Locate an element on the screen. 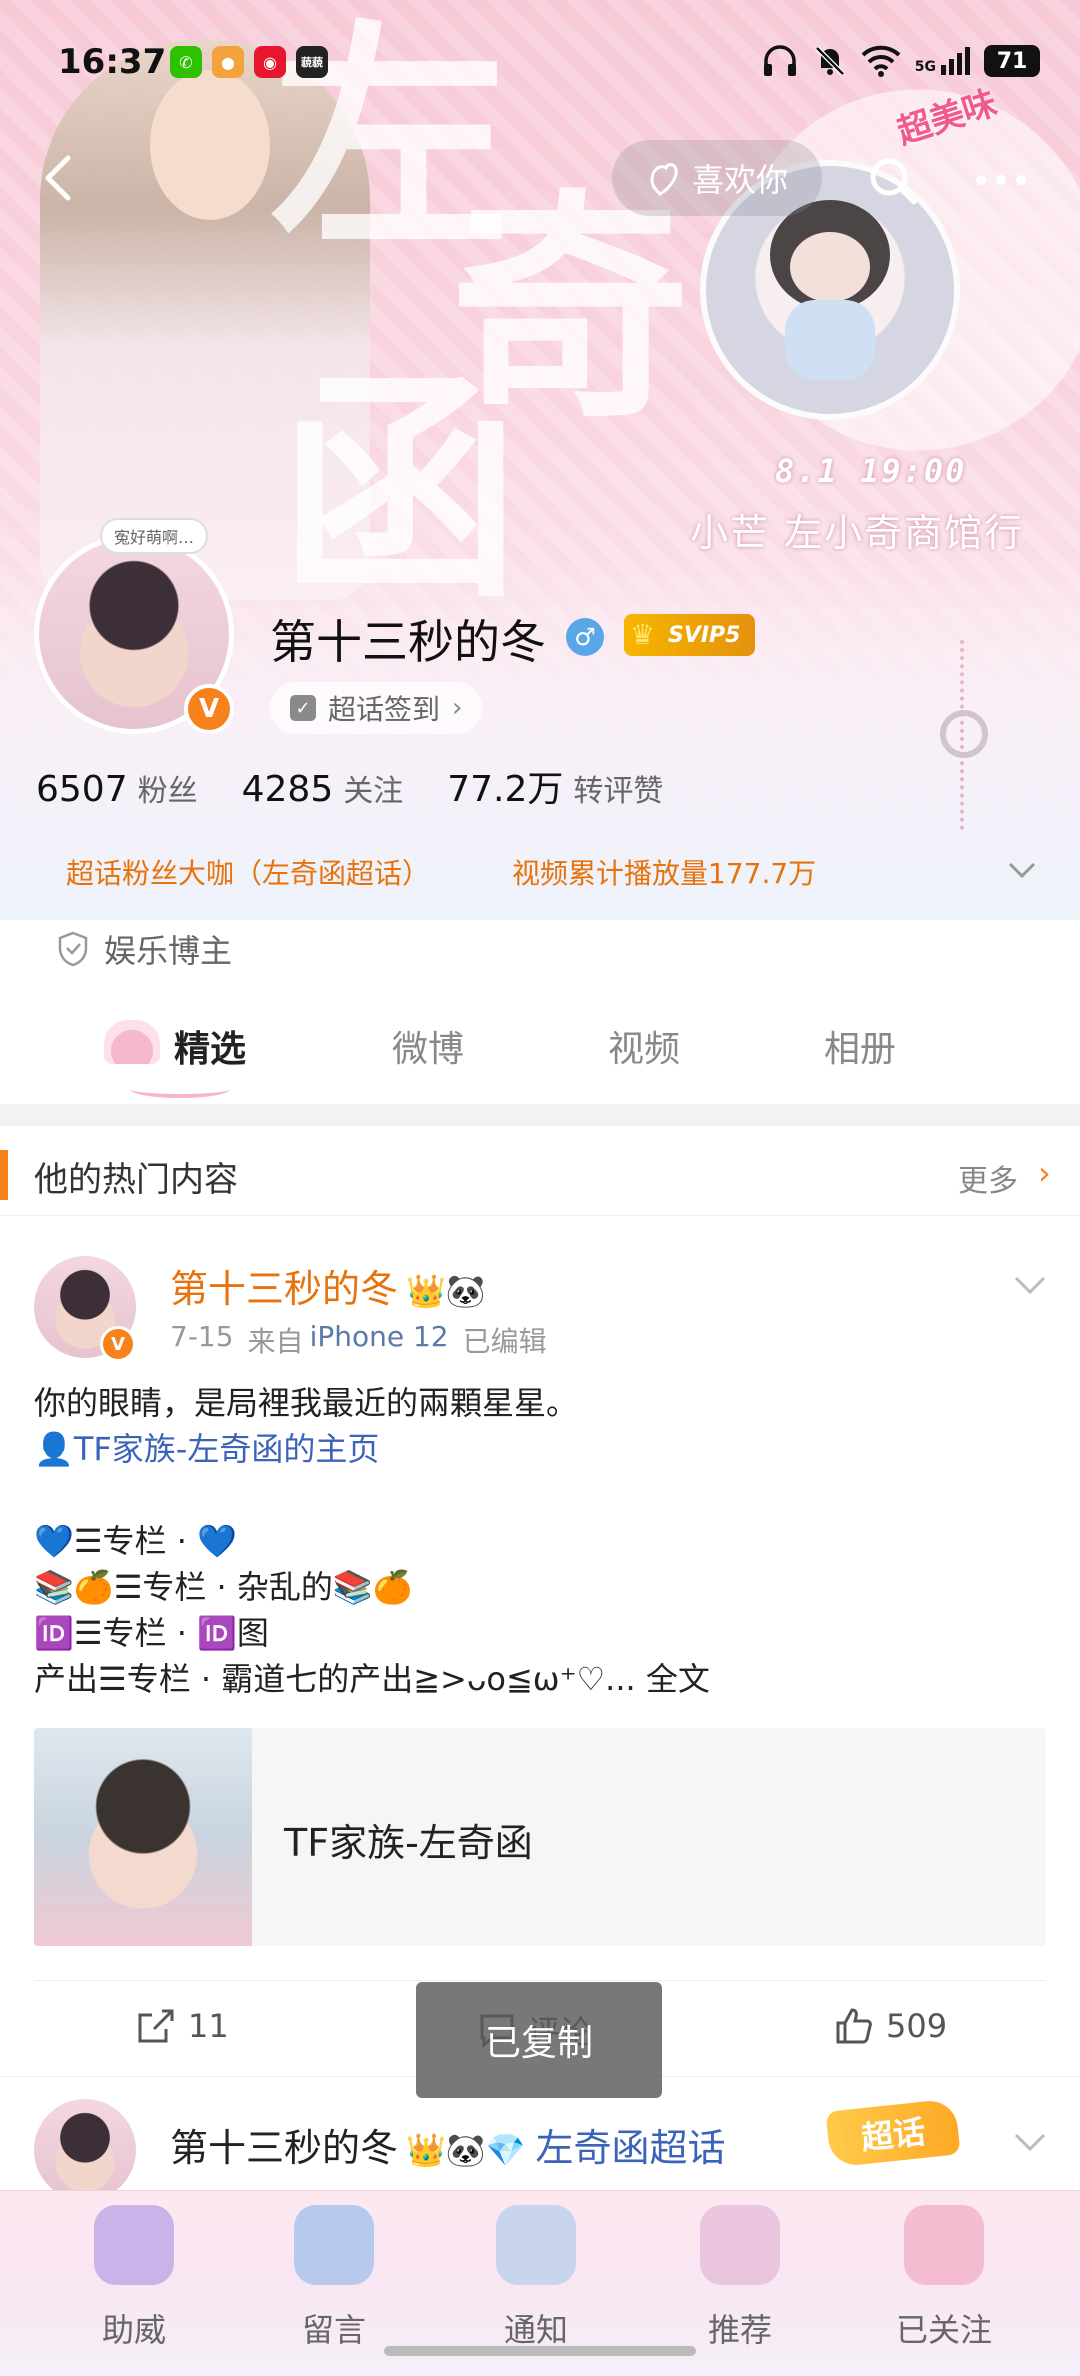  banner-doll-body is located at coordinates (830, 340).